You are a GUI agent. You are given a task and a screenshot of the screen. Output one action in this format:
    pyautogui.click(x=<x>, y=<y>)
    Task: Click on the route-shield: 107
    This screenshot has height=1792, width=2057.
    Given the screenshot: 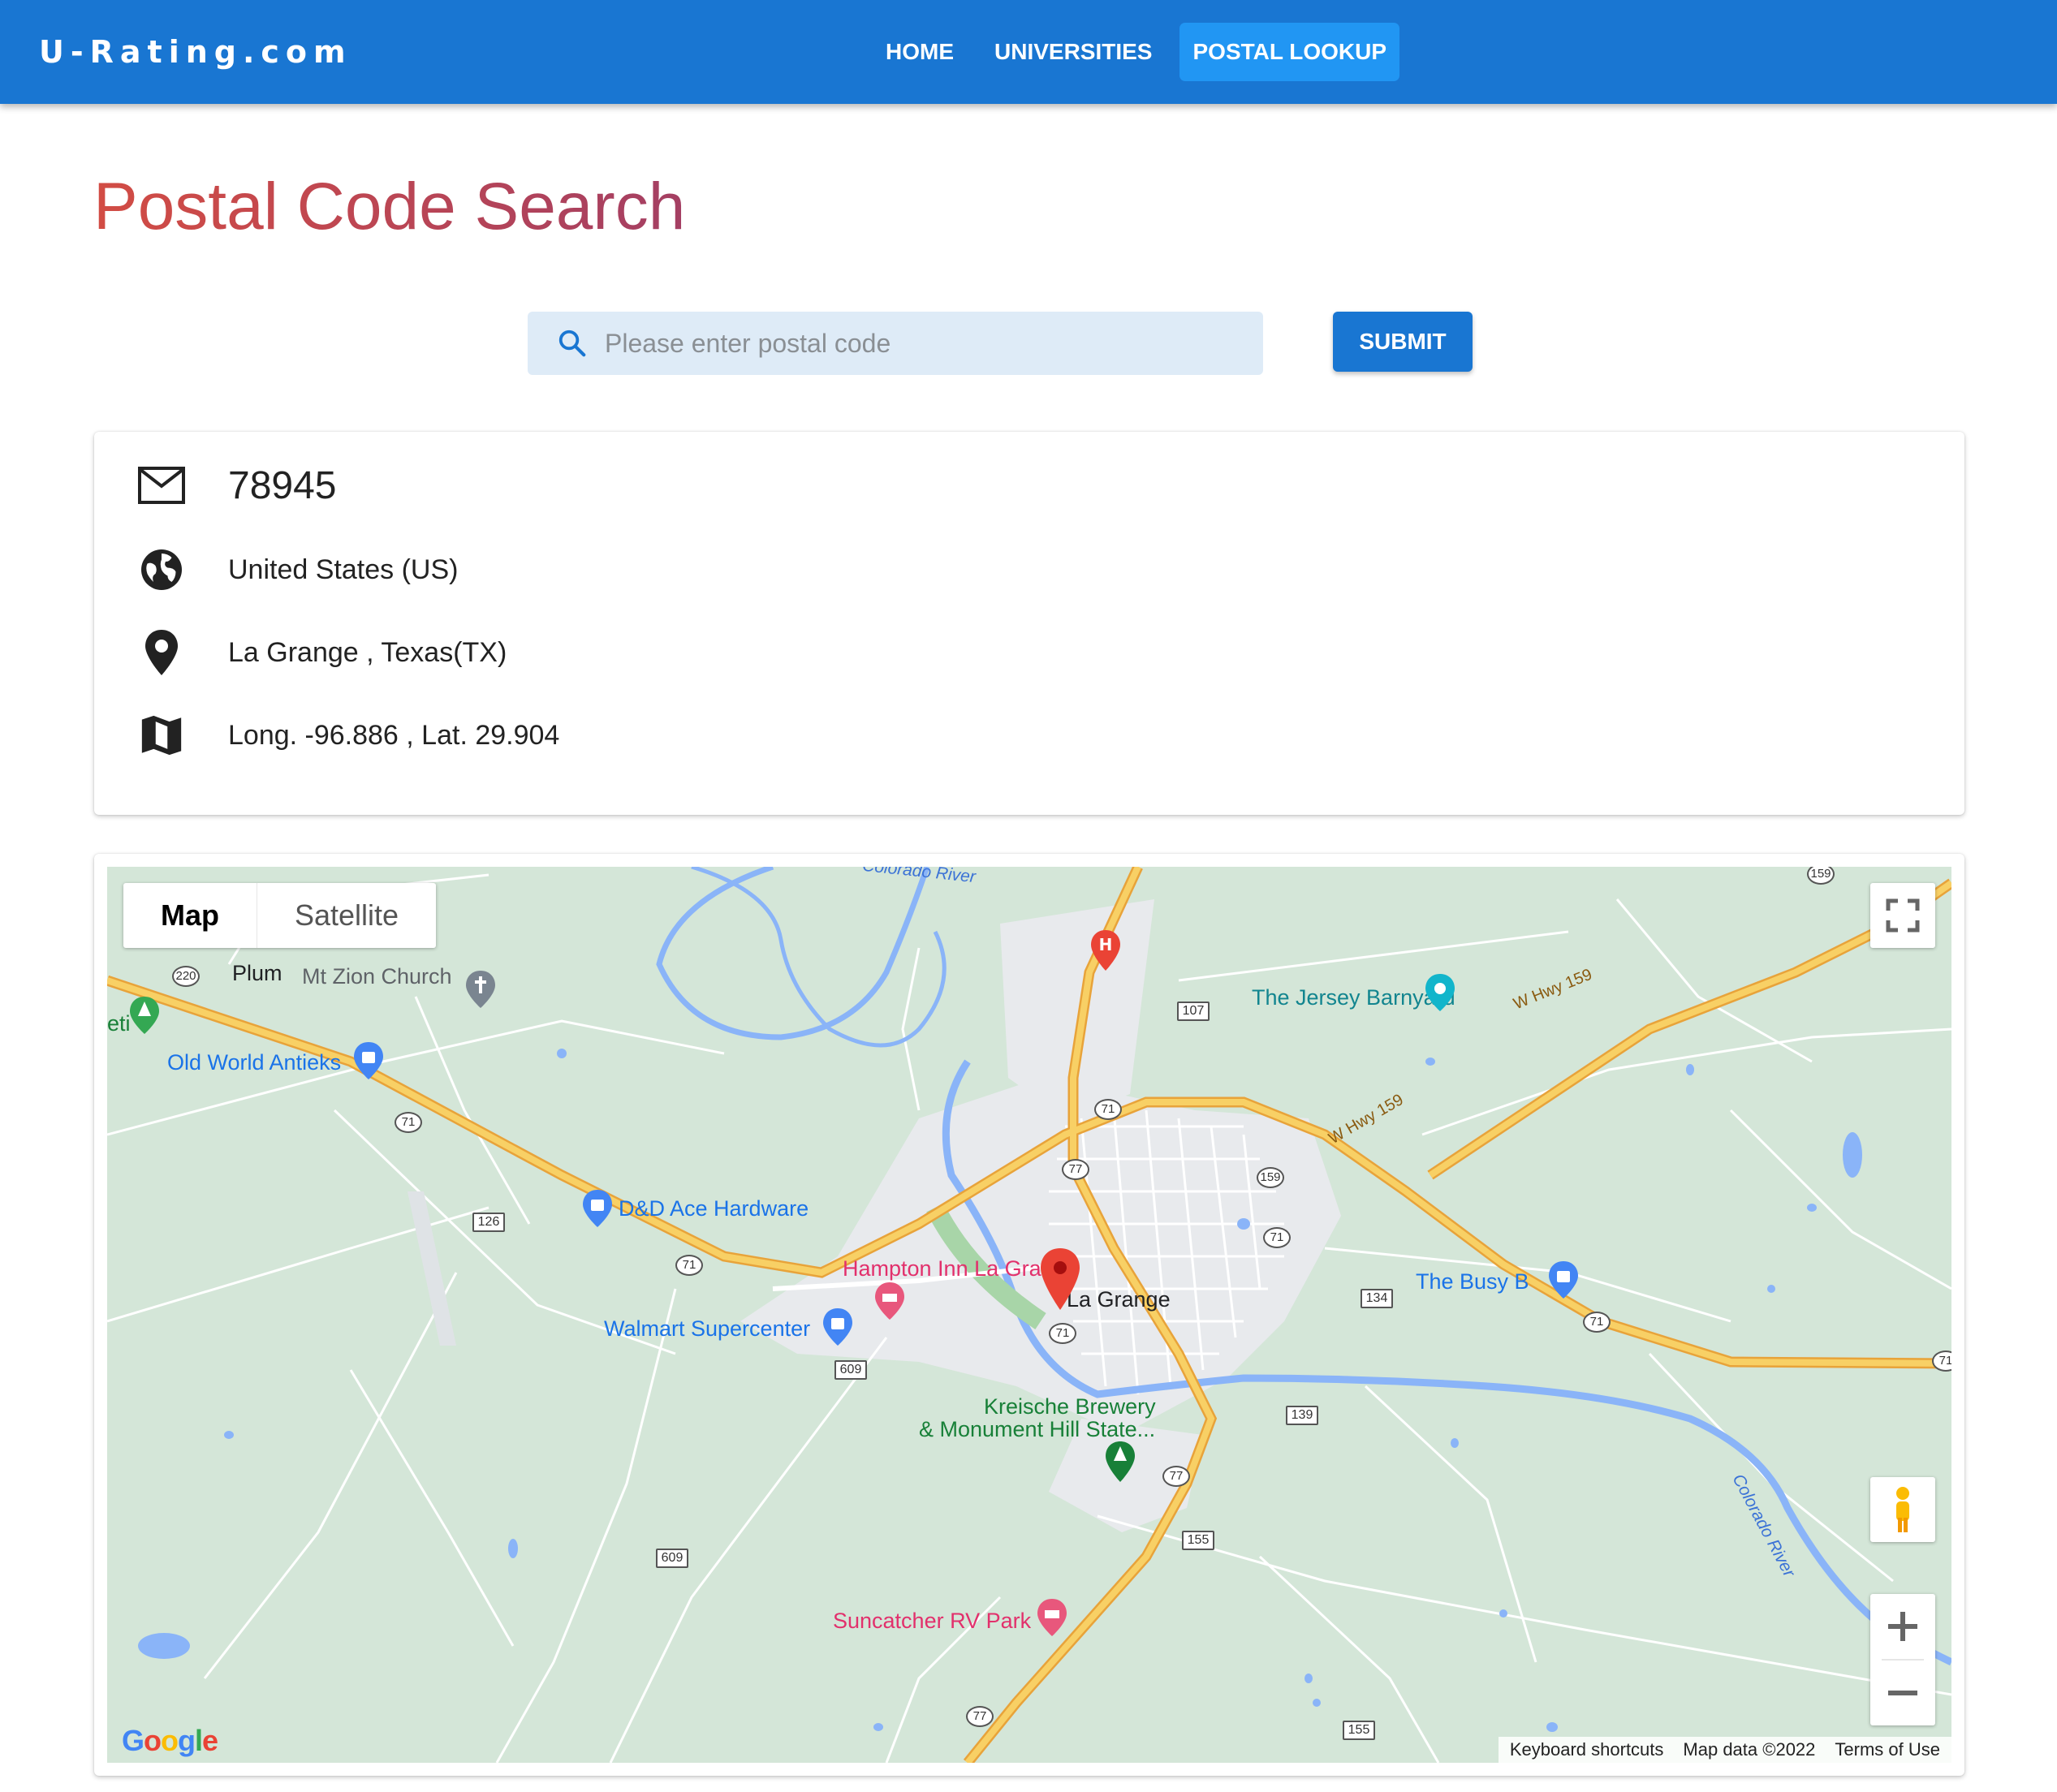 What is the action you would take?
    pyautogui.click(x=1193, y=1012)
    